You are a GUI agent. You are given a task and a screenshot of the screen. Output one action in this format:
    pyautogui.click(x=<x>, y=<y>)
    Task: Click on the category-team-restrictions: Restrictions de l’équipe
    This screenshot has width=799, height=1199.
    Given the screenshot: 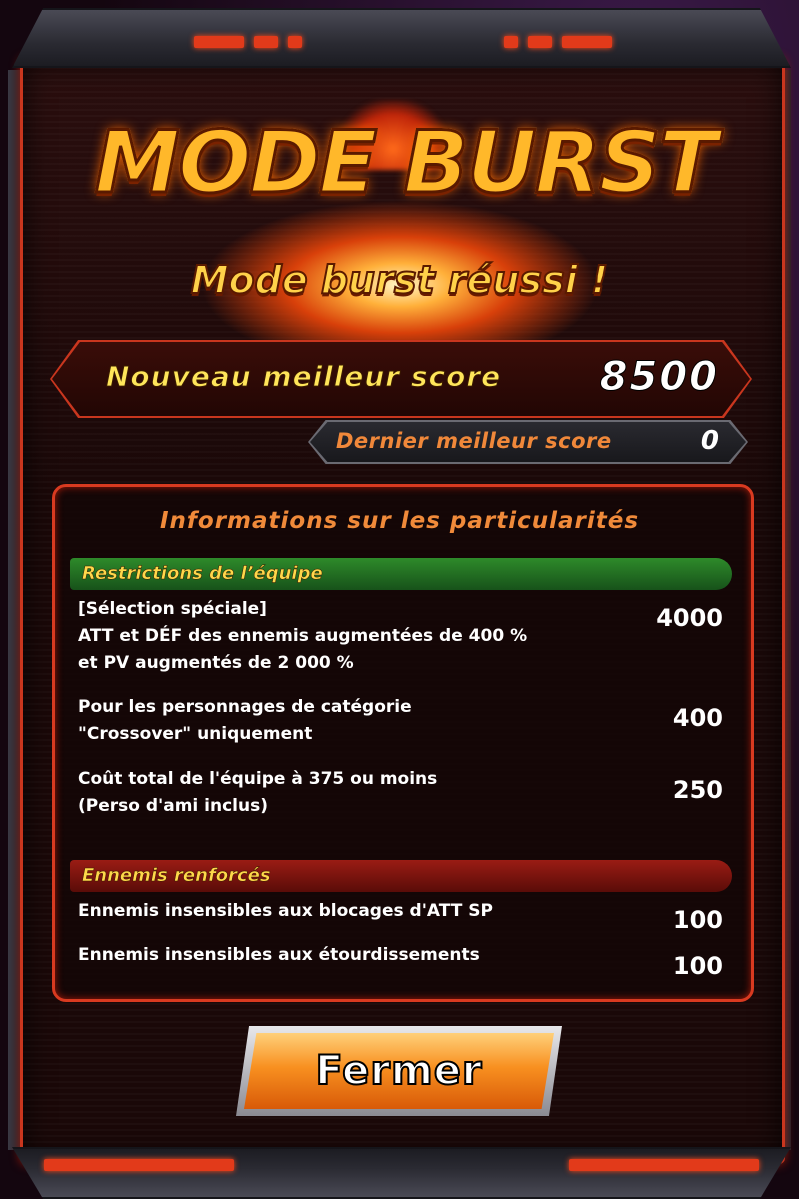 What is the action you would take?
    pyautogui.click(x=401, y=574)
    